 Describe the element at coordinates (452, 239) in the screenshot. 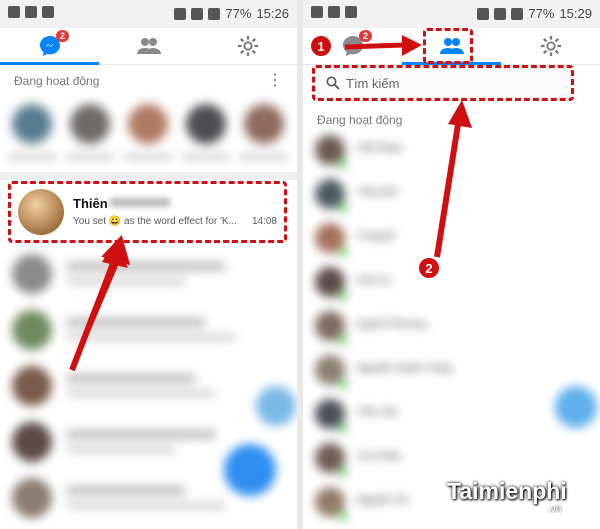

I see `list-item: Trang Bi` at that location.